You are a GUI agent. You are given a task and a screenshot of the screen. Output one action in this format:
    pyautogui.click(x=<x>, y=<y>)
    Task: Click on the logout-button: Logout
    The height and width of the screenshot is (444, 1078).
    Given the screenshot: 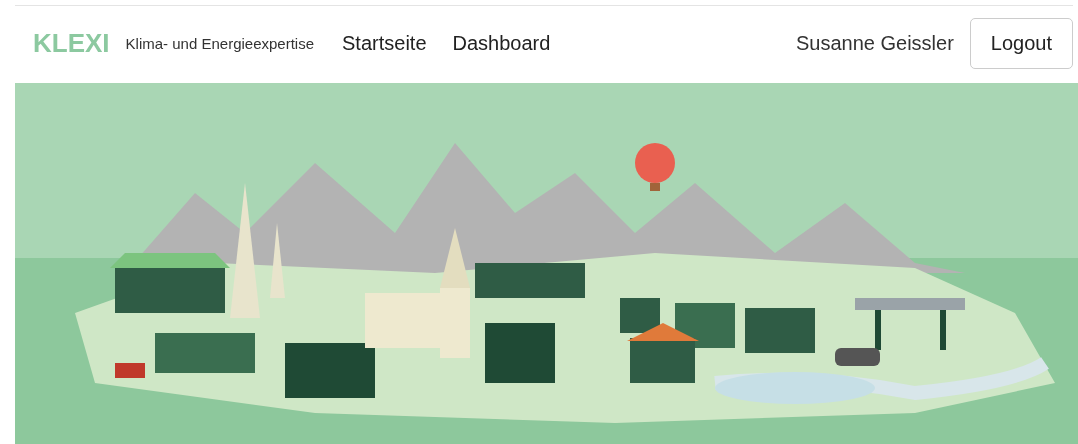 What is the action you would take?
    pyautogui.click(x=1021, y=43)
    